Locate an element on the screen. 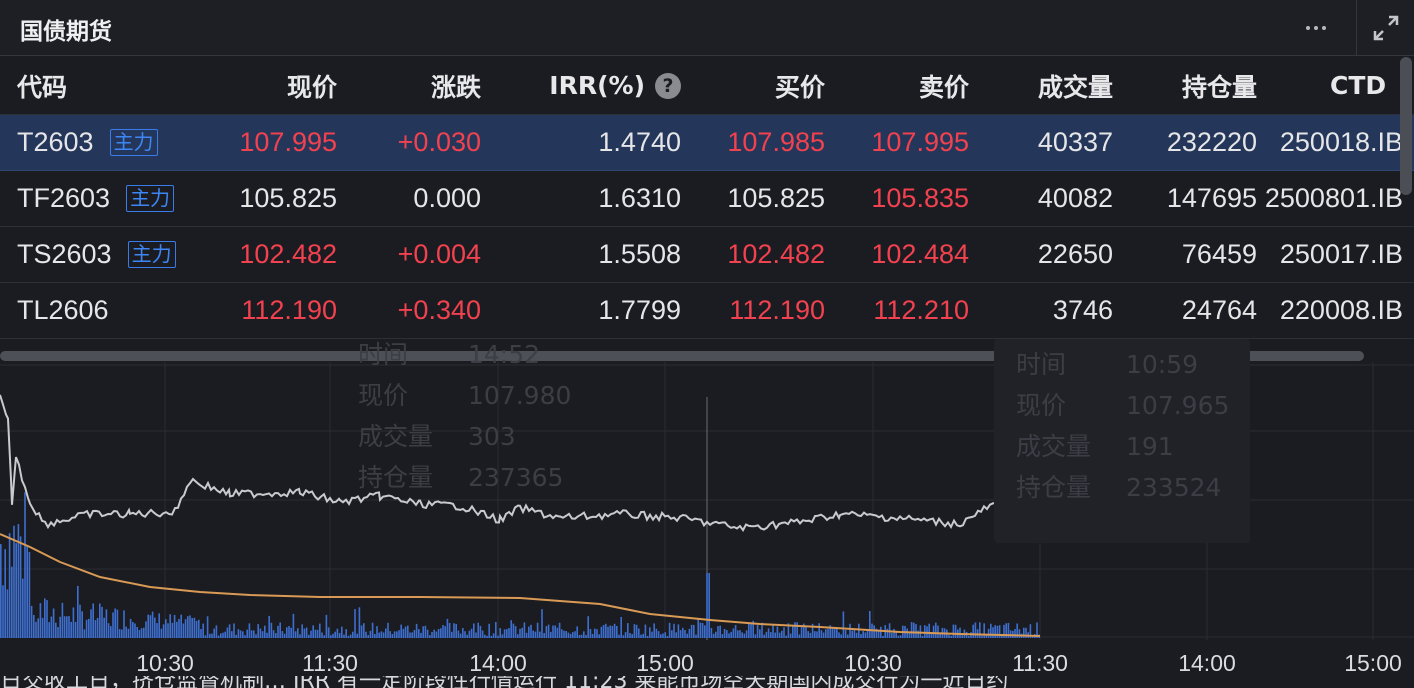  expand-button is located at coordinates (1386, 28).